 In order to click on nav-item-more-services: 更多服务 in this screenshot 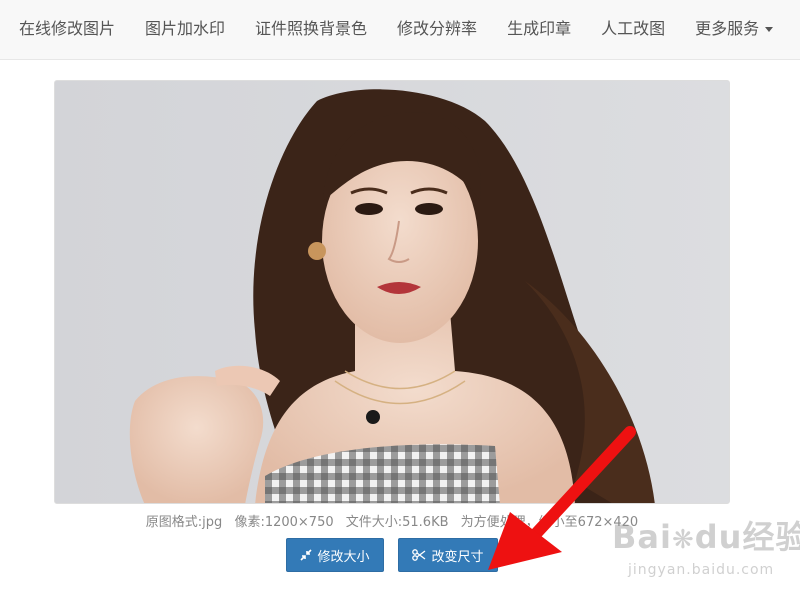, I will do `click(734, 30)`.